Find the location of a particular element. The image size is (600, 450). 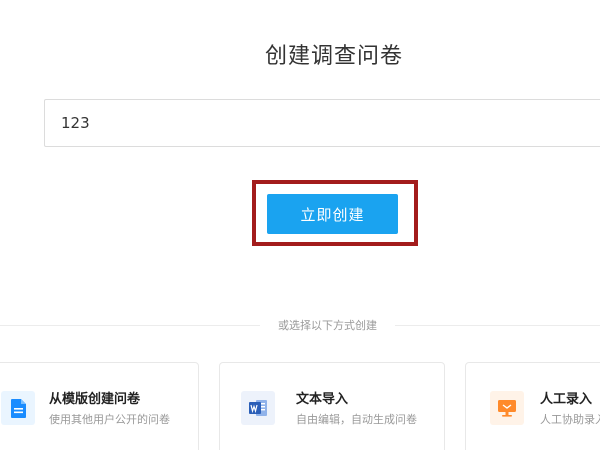

option-desc: 使用其他用户公开的问卷 is located at coordinates (109, 419).